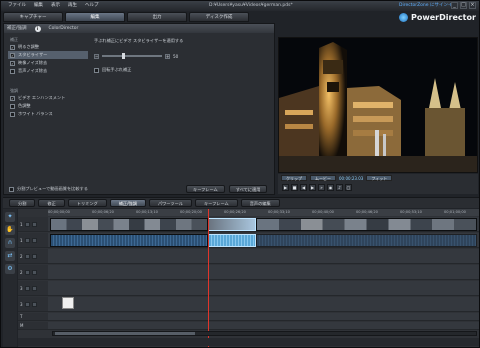 The height and width of the screenshot is (348, 480). Describe the element at coordinates (48, 106) in the screenshot. I see `enhance-item-color: 色調整` at that location.